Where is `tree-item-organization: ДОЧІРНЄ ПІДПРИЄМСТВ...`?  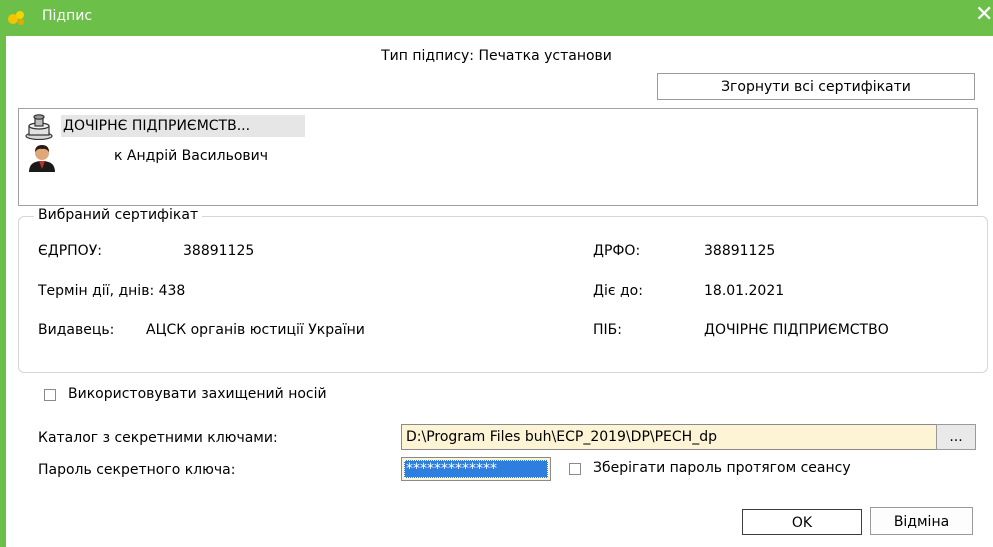
tree-item-organization: ДОЧІРНЄ ПІДПРИЄМСТВ... is located at coordinates (183, 126).